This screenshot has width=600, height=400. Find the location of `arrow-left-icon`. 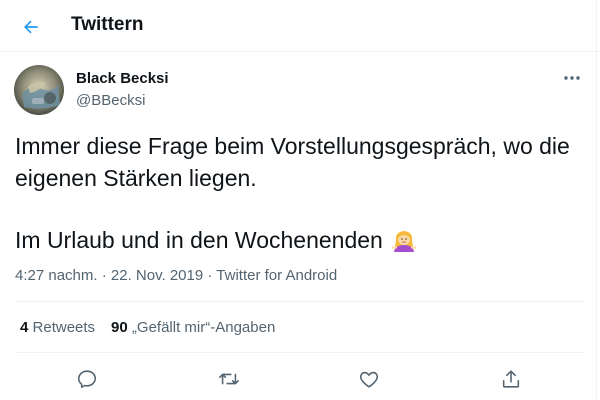

arrow-left-icon is located at coordinates (31, 27).